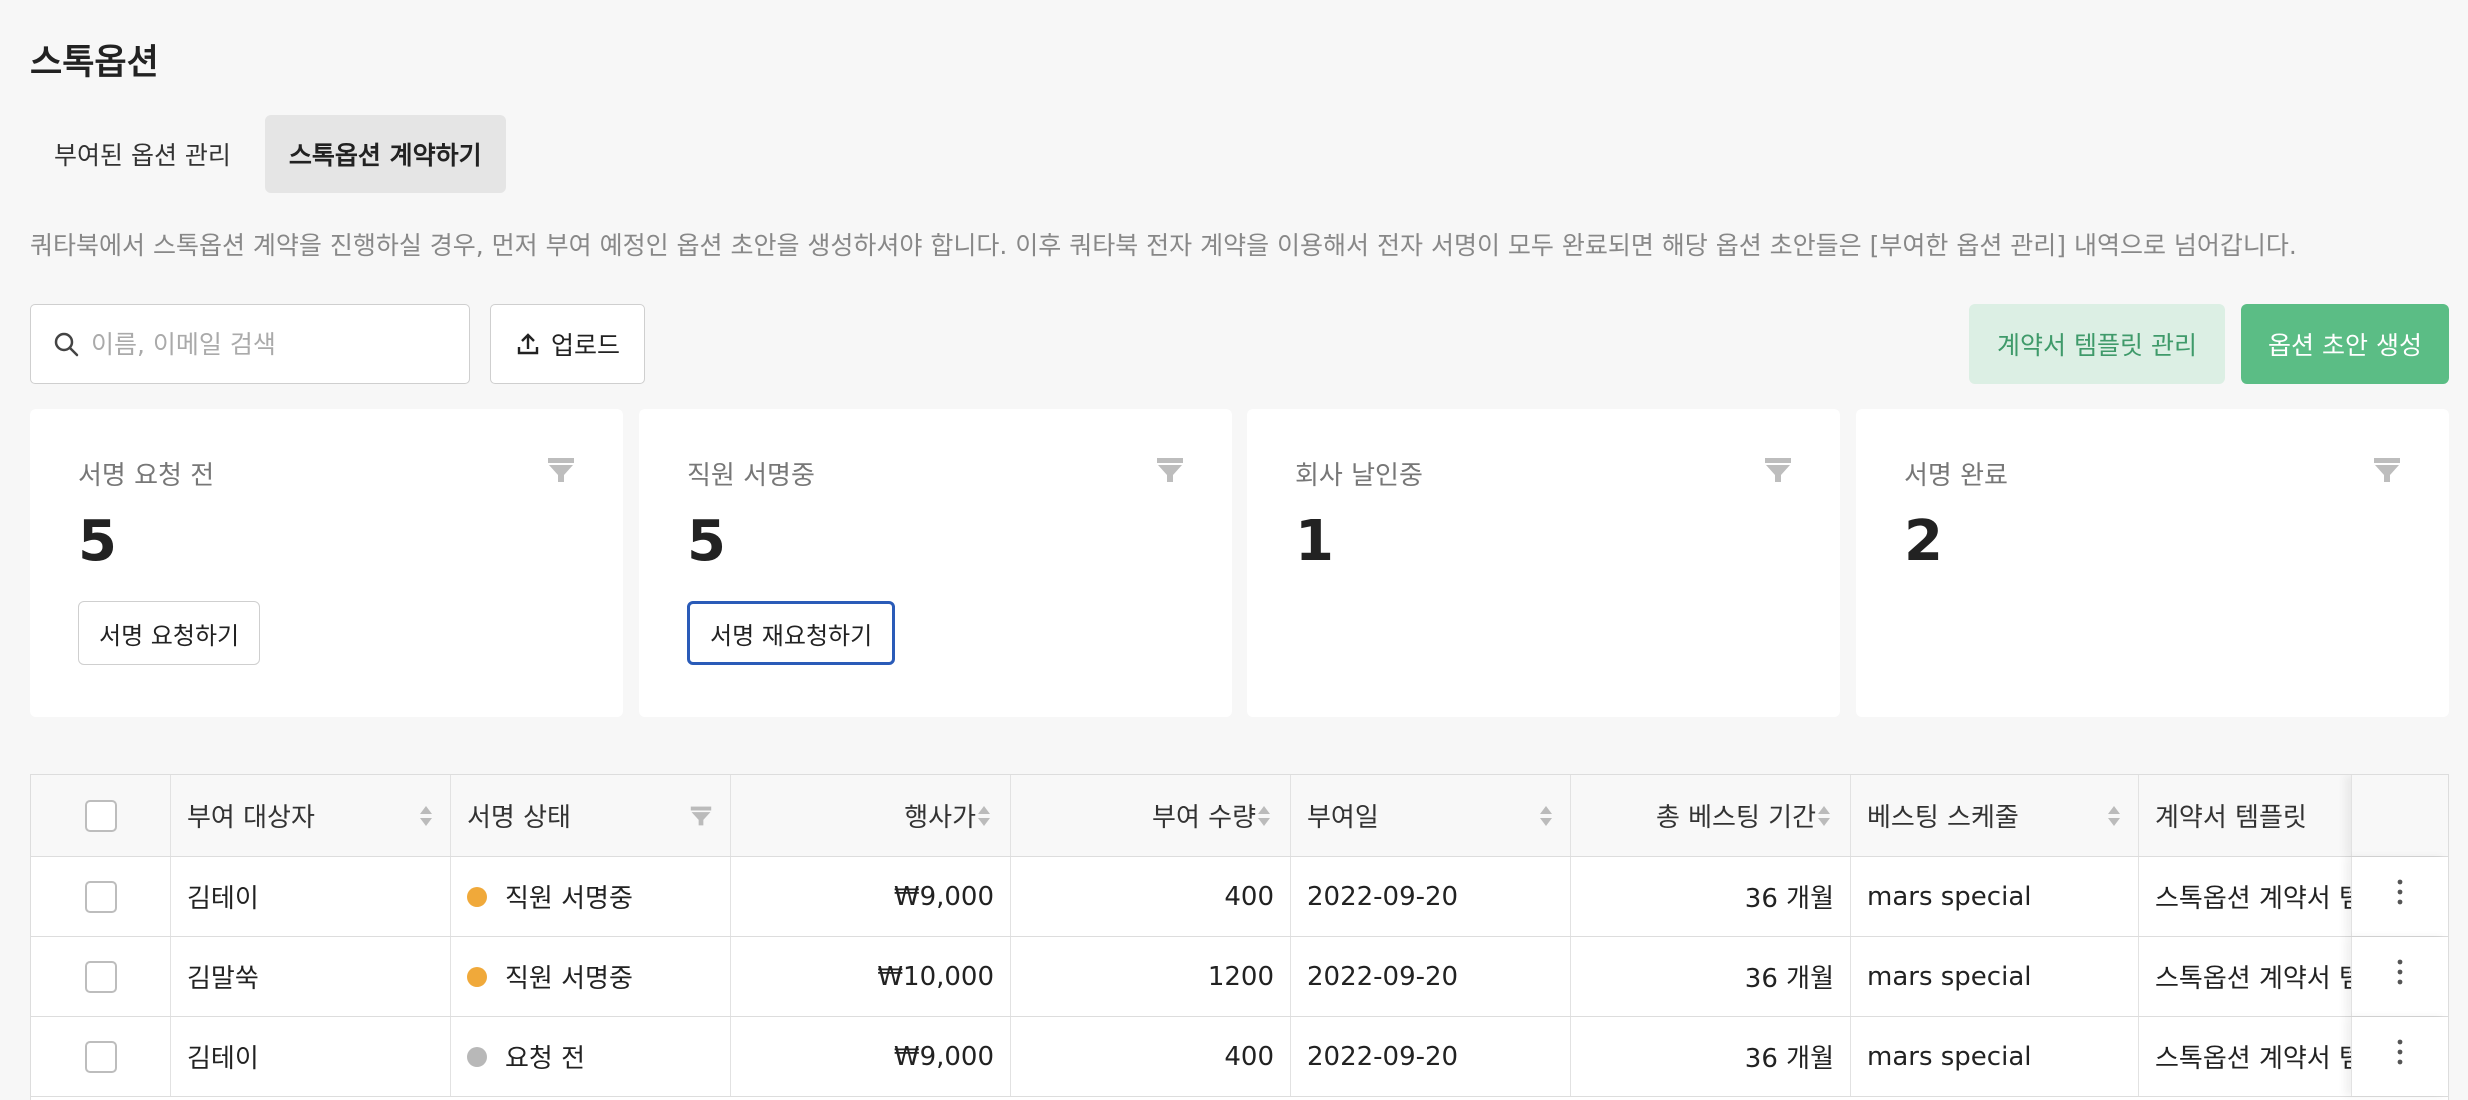  Describe the element at coordinates (1431, 815) in the screenshot. I see `column-header-grant-date: 부여일` at that location.